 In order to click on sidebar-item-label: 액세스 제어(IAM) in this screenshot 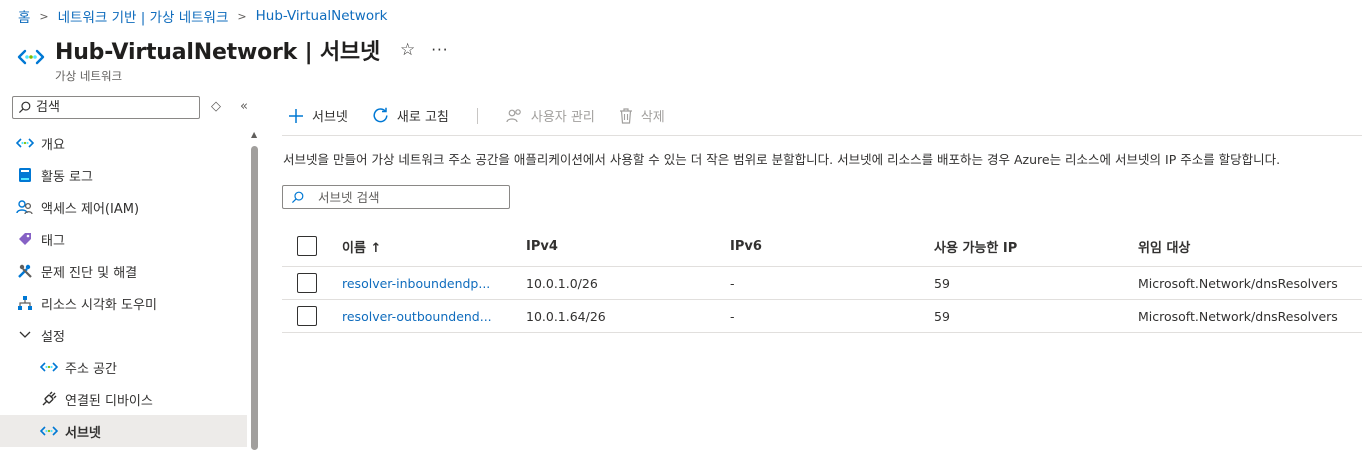, I will do `click(90, 209)`.